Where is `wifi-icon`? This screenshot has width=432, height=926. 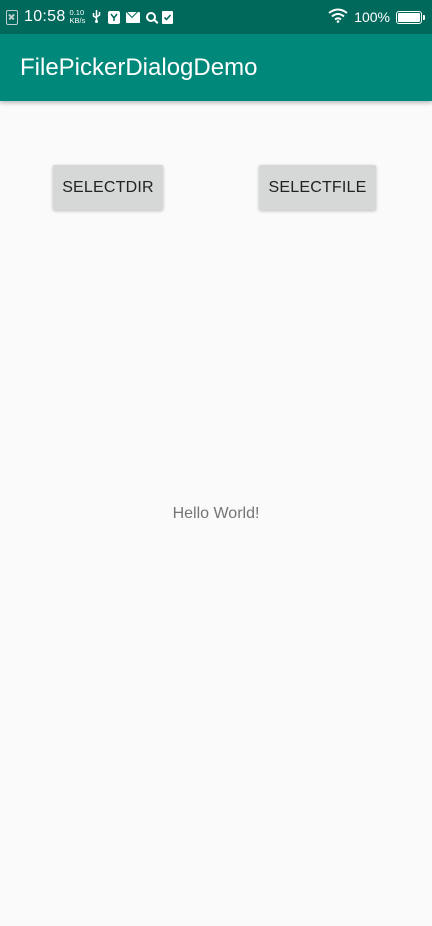 wifi-icon is located at coordinates (338, 17).